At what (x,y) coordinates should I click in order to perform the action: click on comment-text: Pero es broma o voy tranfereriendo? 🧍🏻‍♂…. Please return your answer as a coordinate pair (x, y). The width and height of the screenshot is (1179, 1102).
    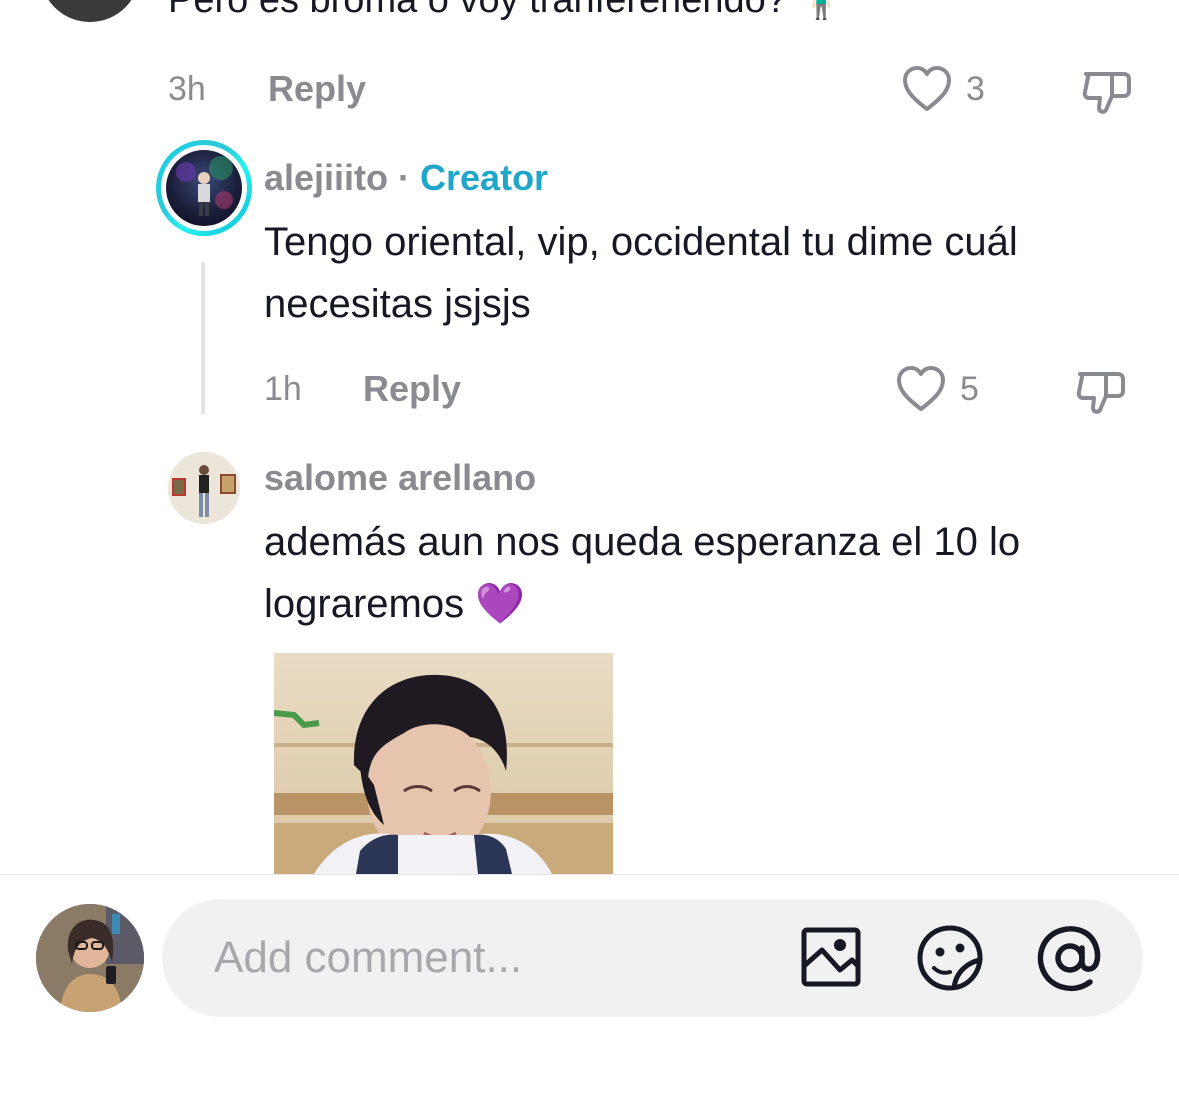
    Looking at the image, I should click on (506, 10).